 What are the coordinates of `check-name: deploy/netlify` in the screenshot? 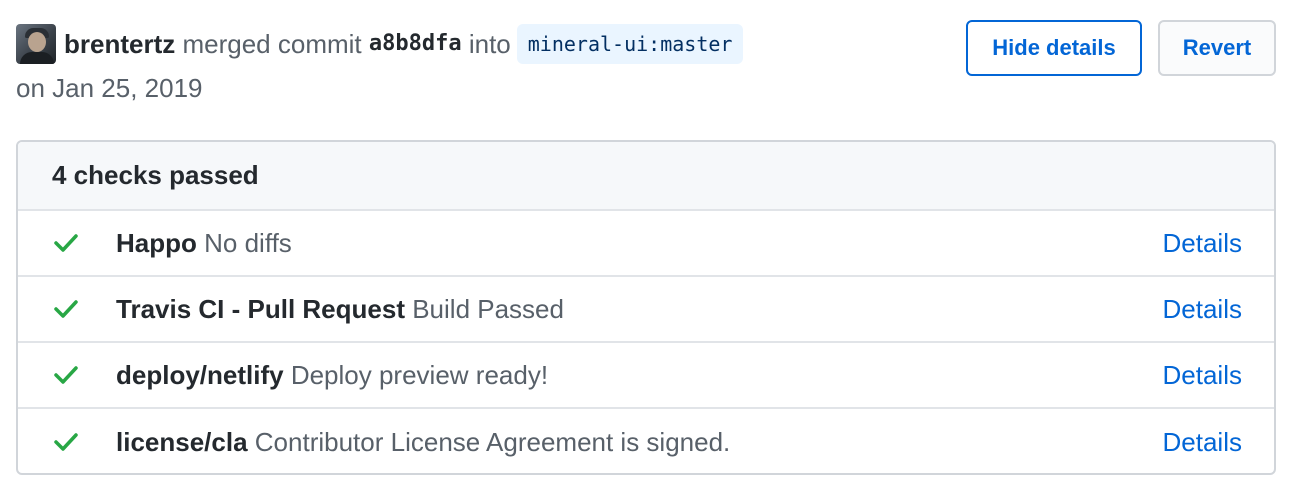 It's located at (200, 374).